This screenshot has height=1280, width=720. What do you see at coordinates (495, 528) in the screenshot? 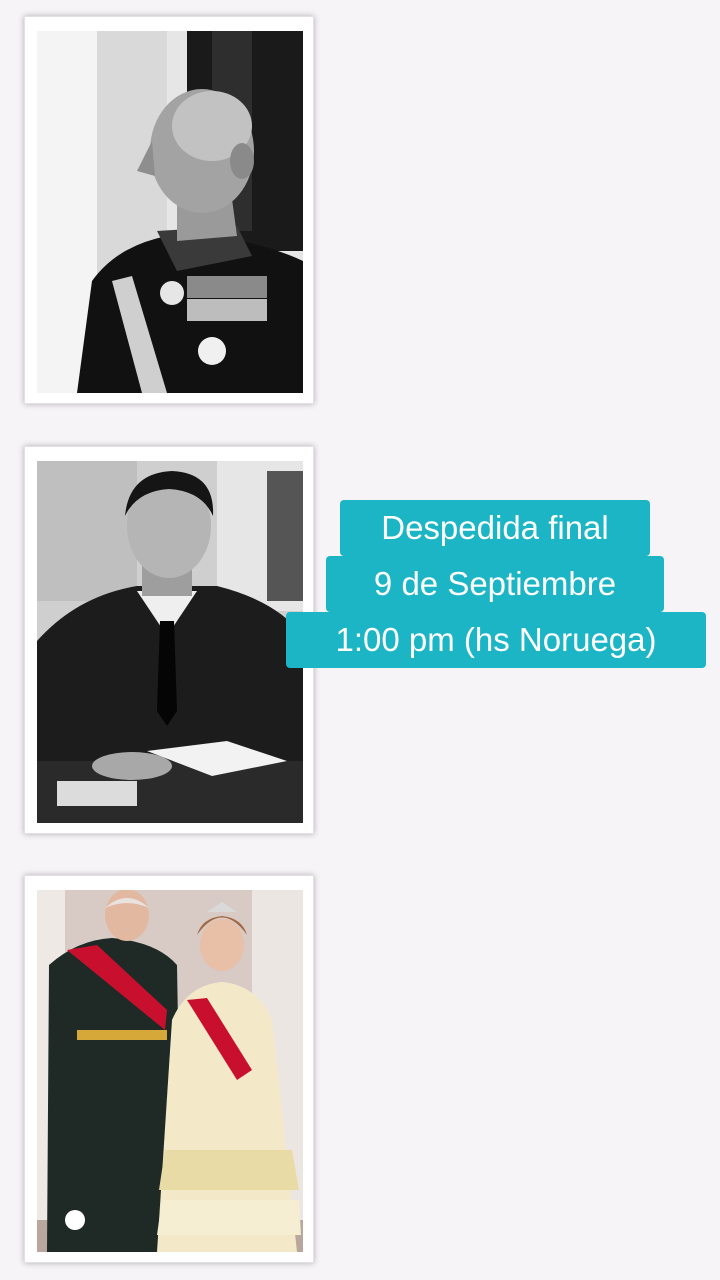
I see `caption-line-1: Despedida final` at bounding box center [495, 528].